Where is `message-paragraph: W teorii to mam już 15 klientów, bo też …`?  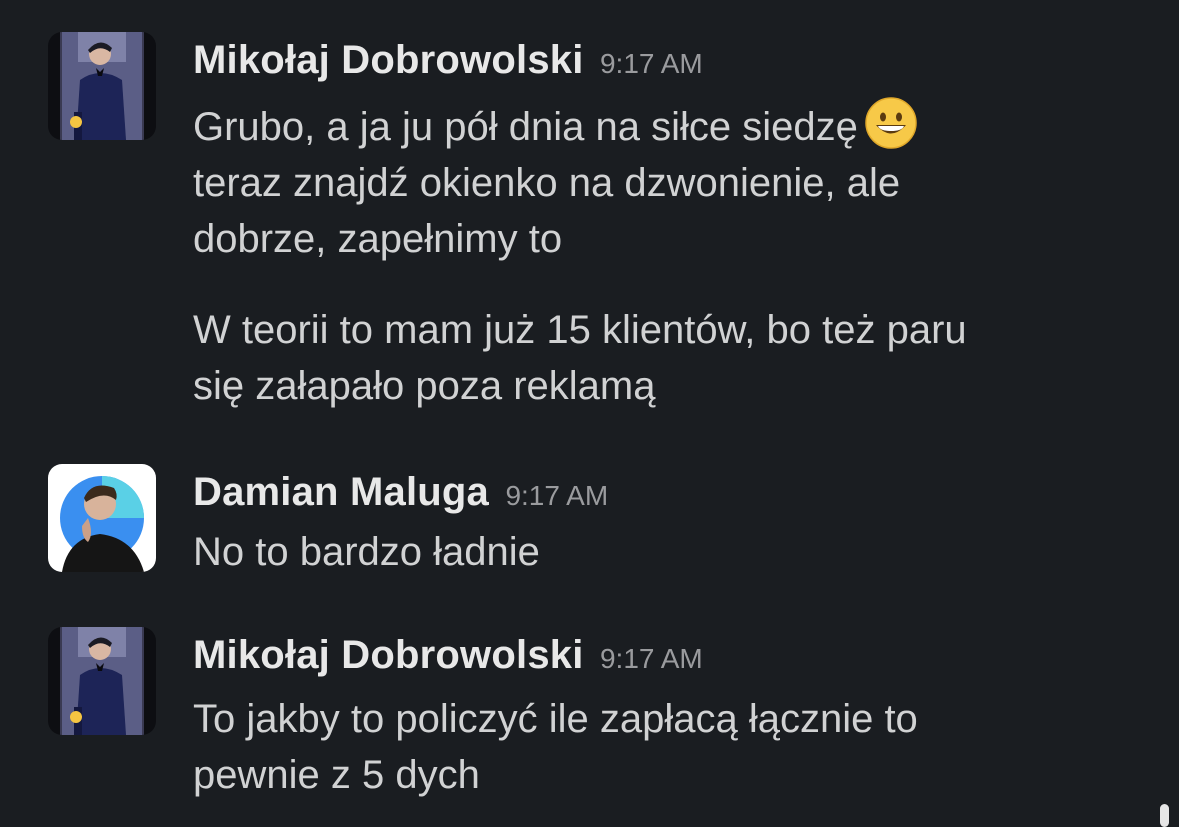 message-paragraph: W teorii to mam już 15 klientów, bo też … is located at coordinates (673, 358).